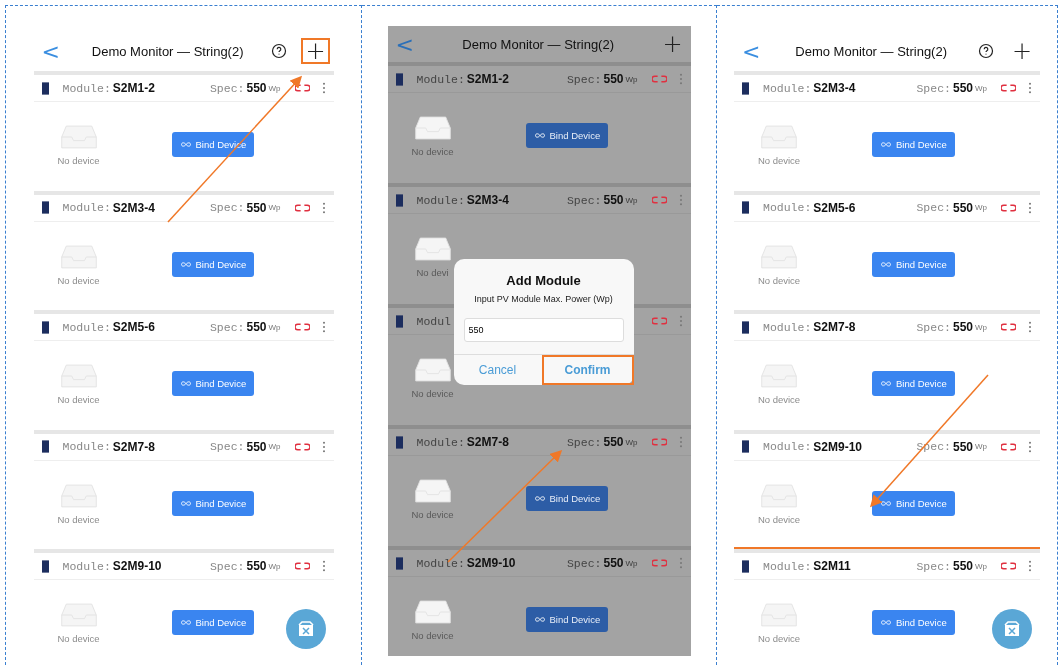 Image resolution: width=1063 pixels, height=670 pixels. What do you see at coordinates (497, 370) in the screenshot?
I see `cancel-button: Cancel` at bounding box center [497, 370].